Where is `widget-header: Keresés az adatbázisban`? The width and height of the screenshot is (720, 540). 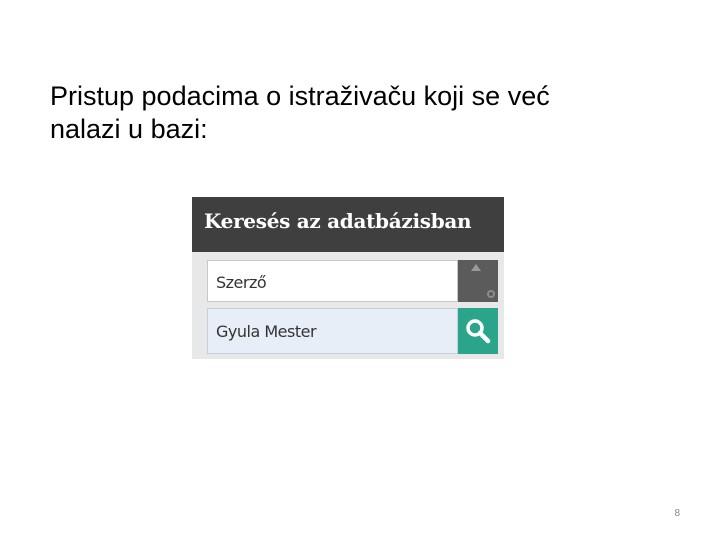 widget-header: Keresés az adatbázisban is located at coordinates (348, 224).